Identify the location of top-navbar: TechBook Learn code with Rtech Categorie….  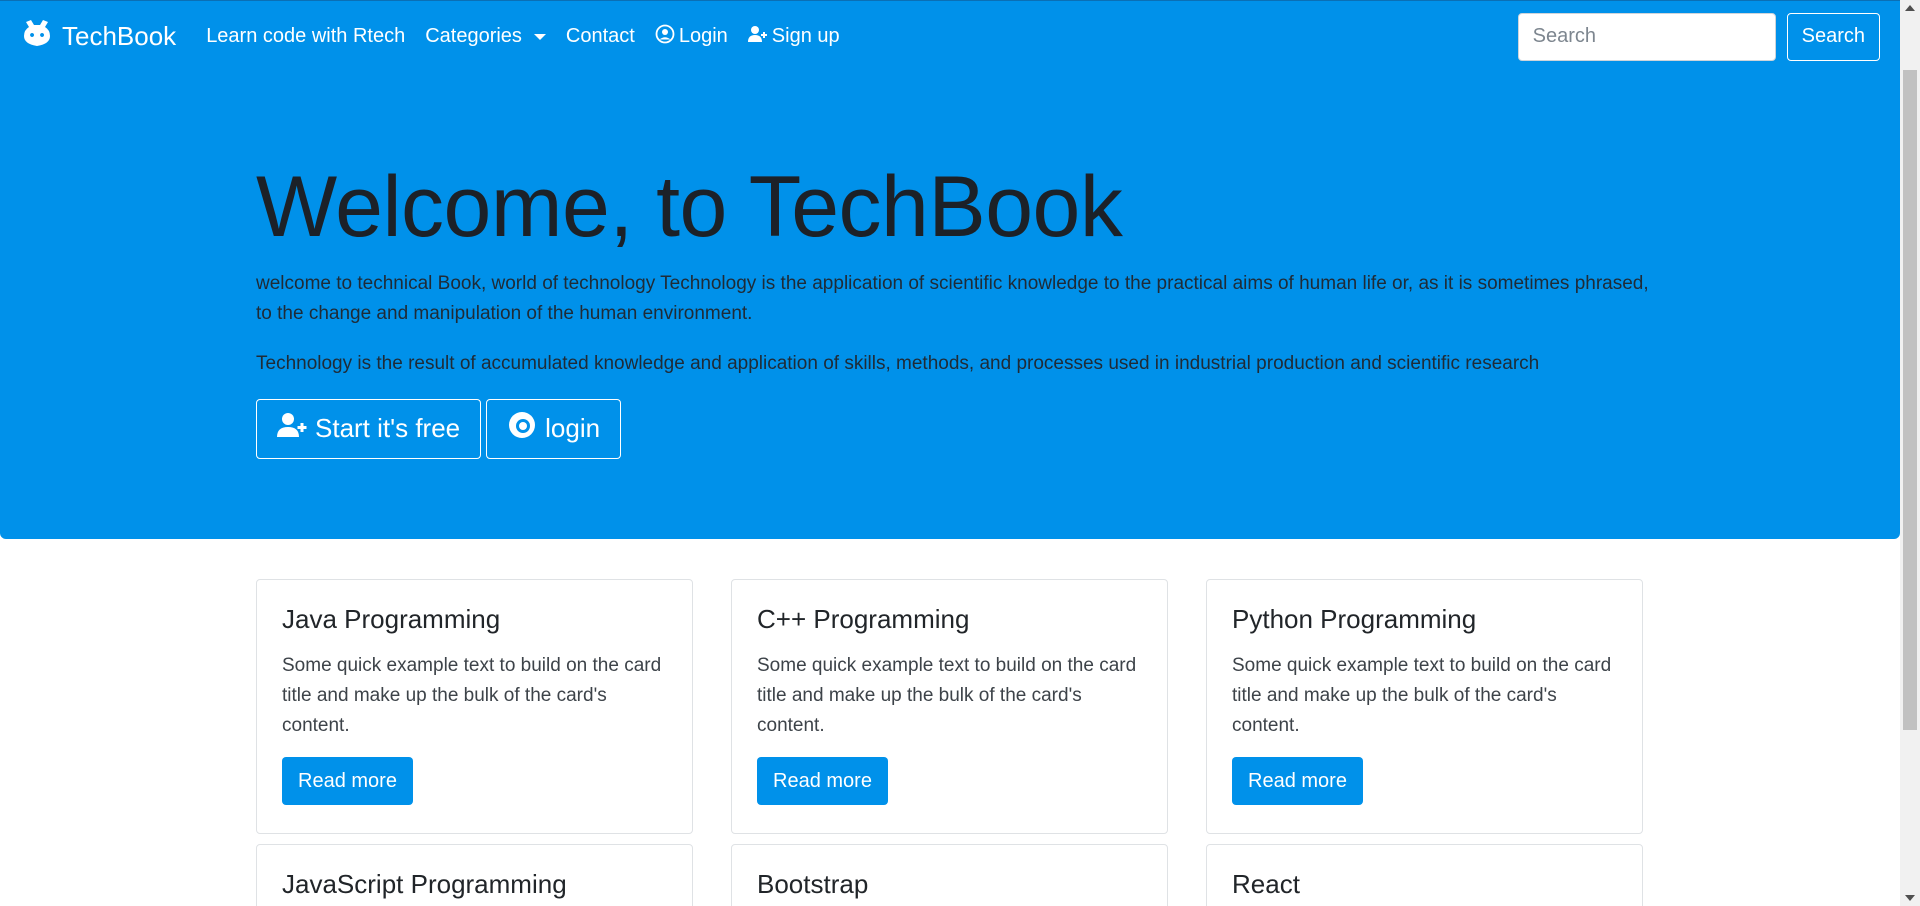
(950, 36).